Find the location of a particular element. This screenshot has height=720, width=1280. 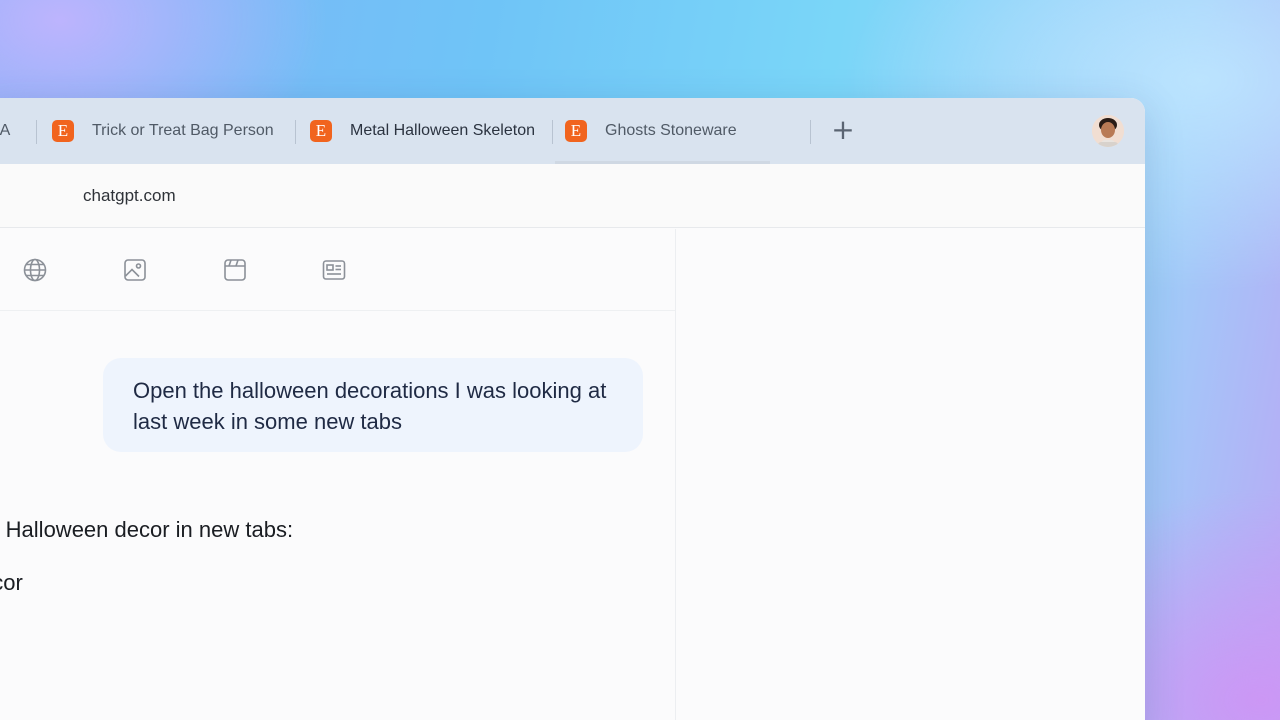

assistant-message-line: or Halloween decor in new tabs: is located at coordinates (147, 529).